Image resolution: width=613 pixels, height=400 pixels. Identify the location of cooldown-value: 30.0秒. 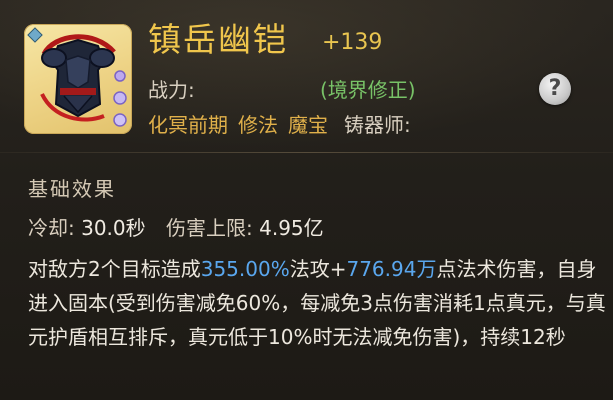
(113, 228).